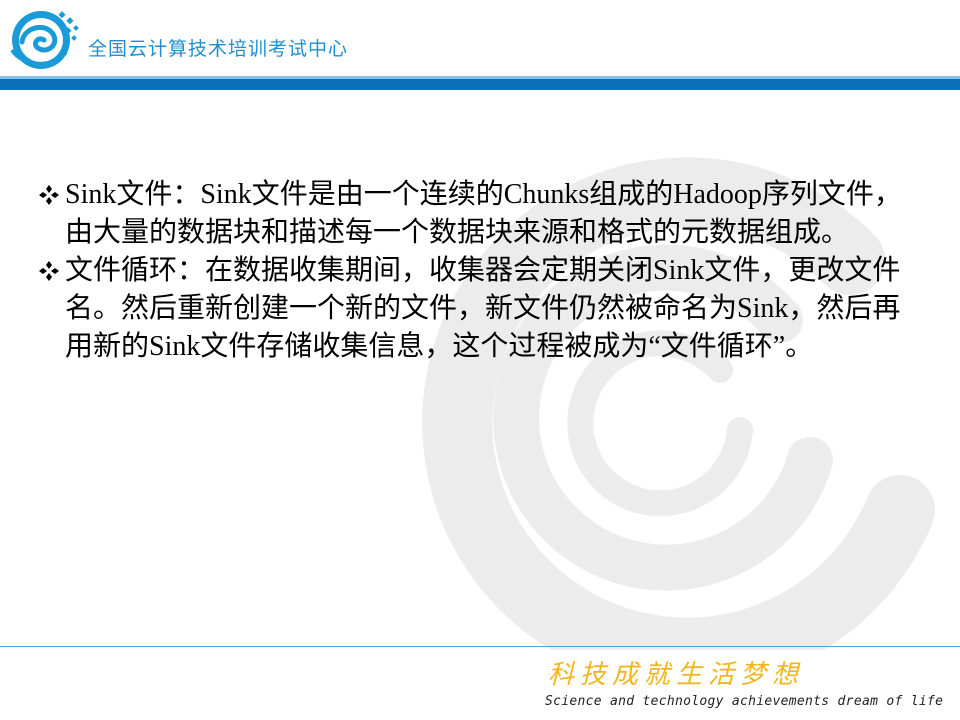 The image size is (960, 720). Describe the element at coordinates (480, 38) in the screenshot. I see `header: 全国云计算技术培训考试中心` at that location.